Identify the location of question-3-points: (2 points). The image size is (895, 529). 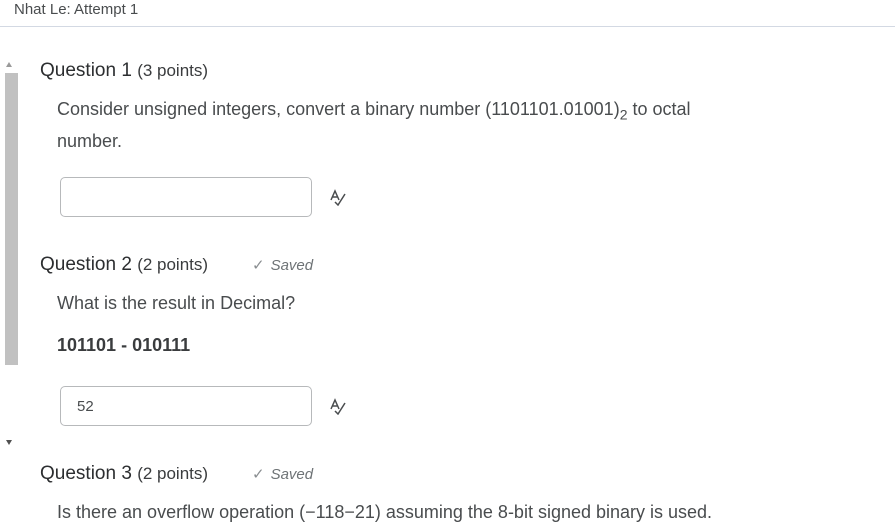
(173, 473).